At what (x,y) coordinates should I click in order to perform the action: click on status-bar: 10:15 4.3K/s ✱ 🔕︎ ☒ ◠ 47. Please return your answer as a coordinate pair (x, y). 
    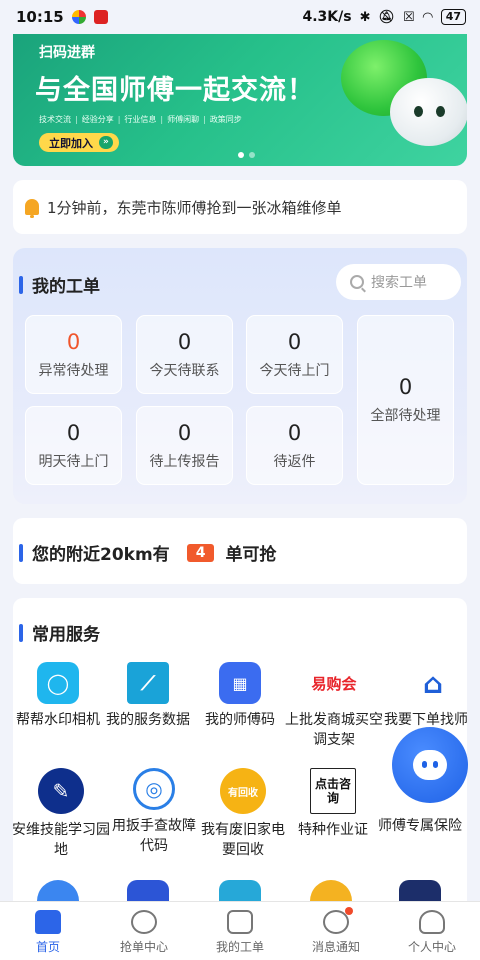
    Looking at the image, I should click on (240, 17).